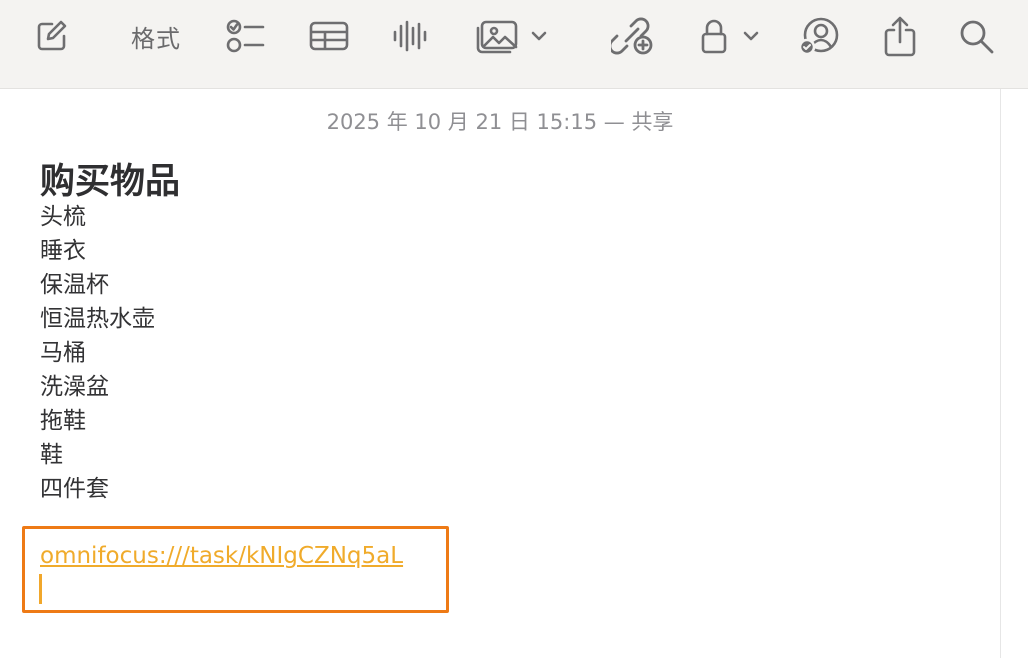  What do you see at coordinates (245, 36) in the screenshot?
I see `checklist-icon` at bounding box center [245, 36].